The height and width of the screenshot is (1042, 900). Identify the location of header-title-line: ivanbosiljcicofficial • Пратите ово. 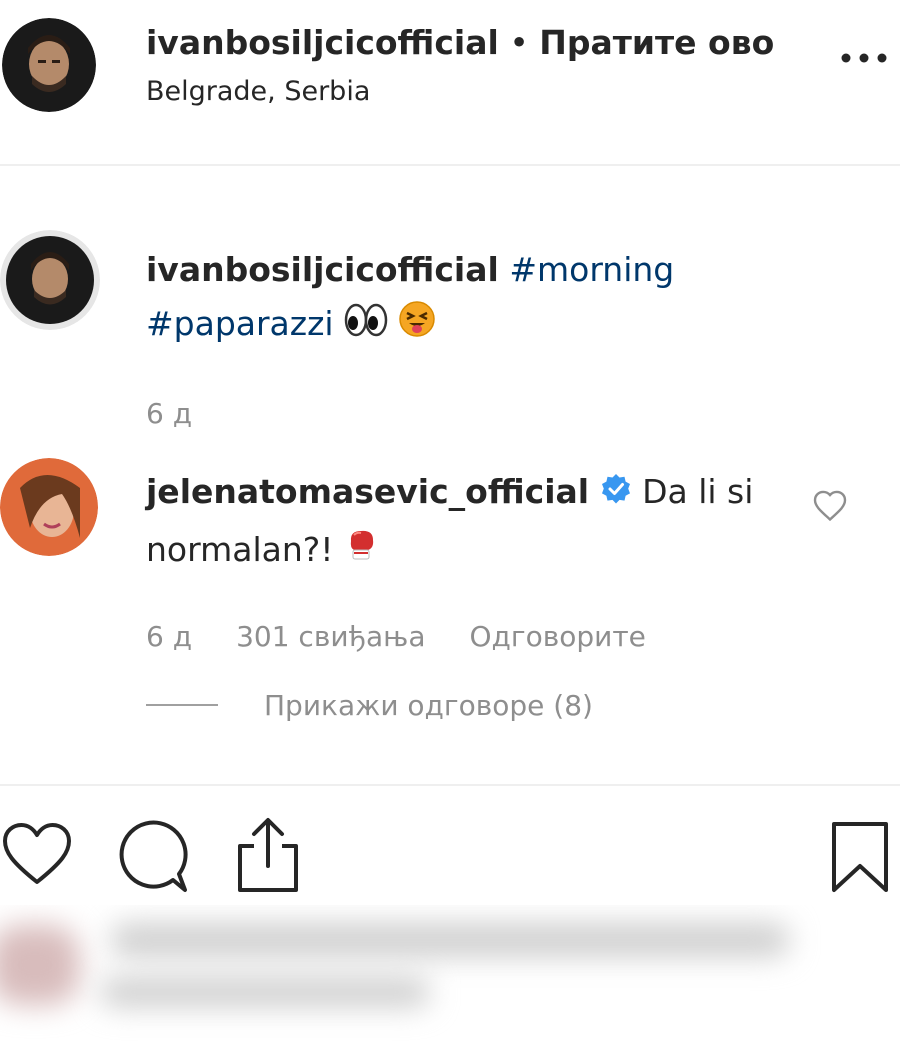
(460, 43).